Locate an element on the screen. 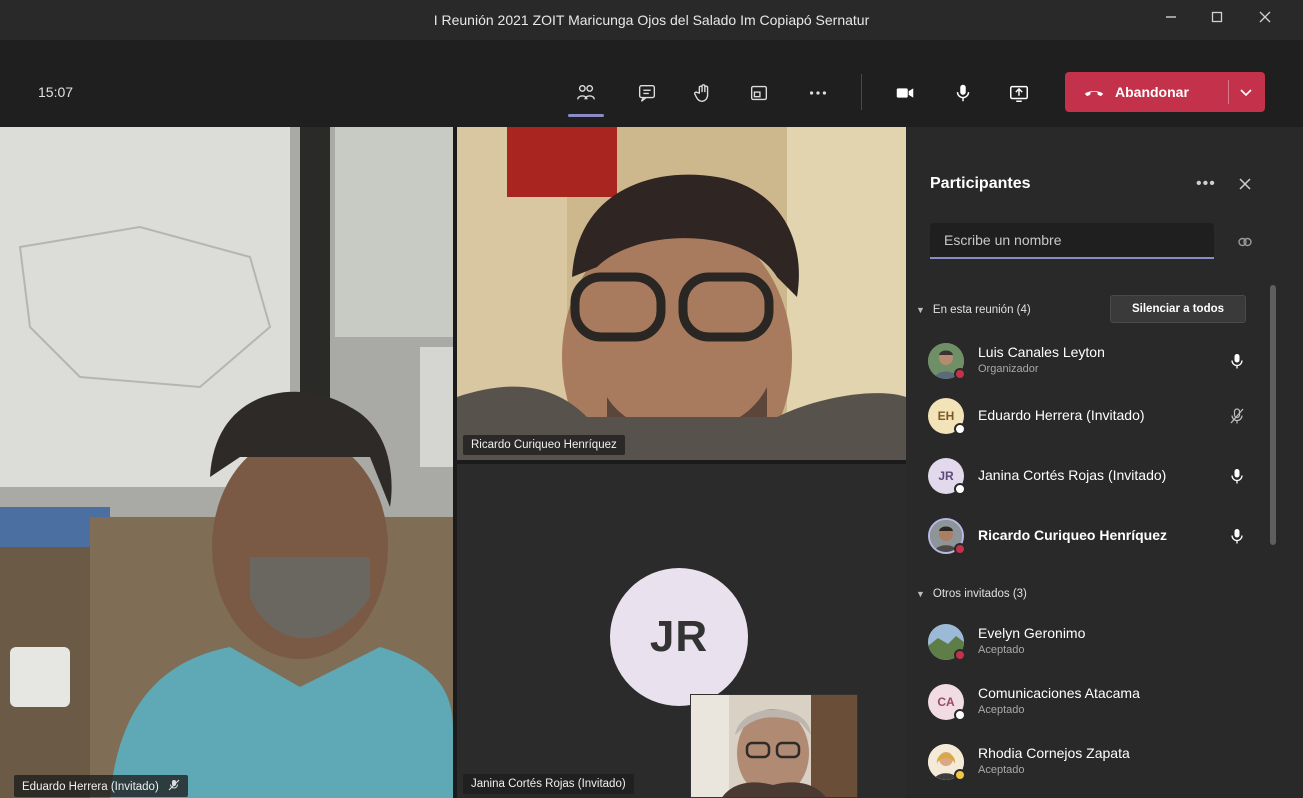  hang-up-icon is located at coordinates (1094, 94).